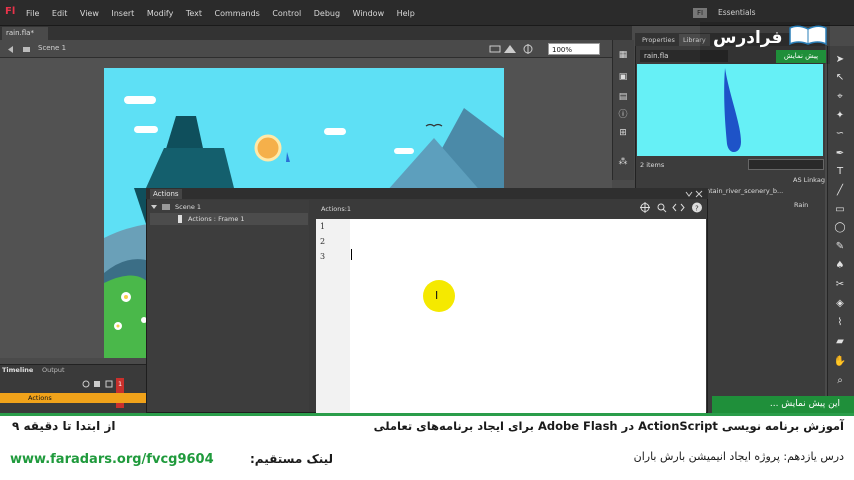 The image size is (854, 480). Describe the element at coordinates (840, 97) in the screenshot. I see `free-transform-icon: ⌖` at that location.